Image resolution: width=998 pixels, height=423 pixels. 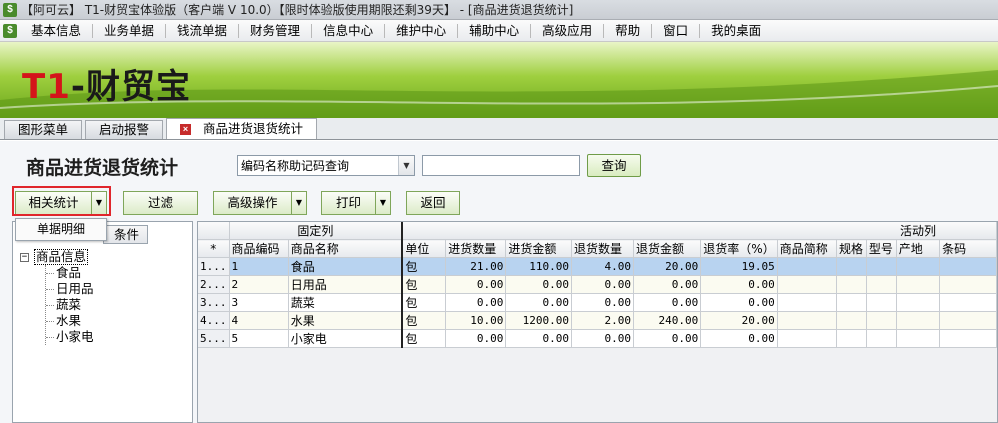 I want to click on menu-my-desktop: 我的桌面, so click(x=736, y=30).